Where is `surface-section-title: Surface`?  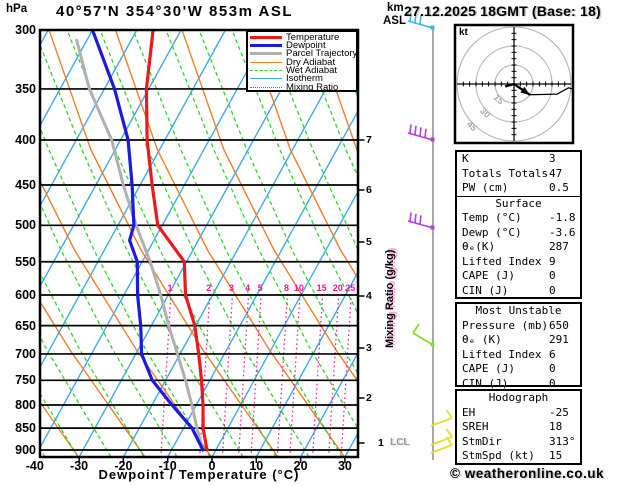
surface-section-title: Surface is located at coordinates (518, 203).